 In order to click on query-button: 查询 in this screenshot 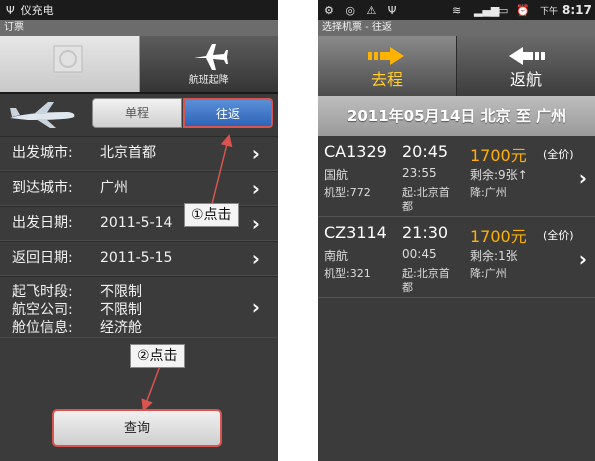, I will do `click(137, 428)`.